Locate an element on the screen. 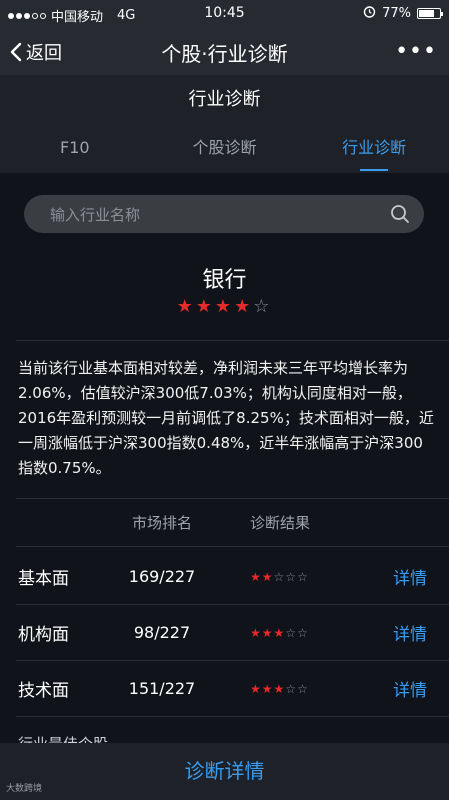 This screenshot has width=449, height=800. row-rank: 151/227 is located at coordinates (162, 688).